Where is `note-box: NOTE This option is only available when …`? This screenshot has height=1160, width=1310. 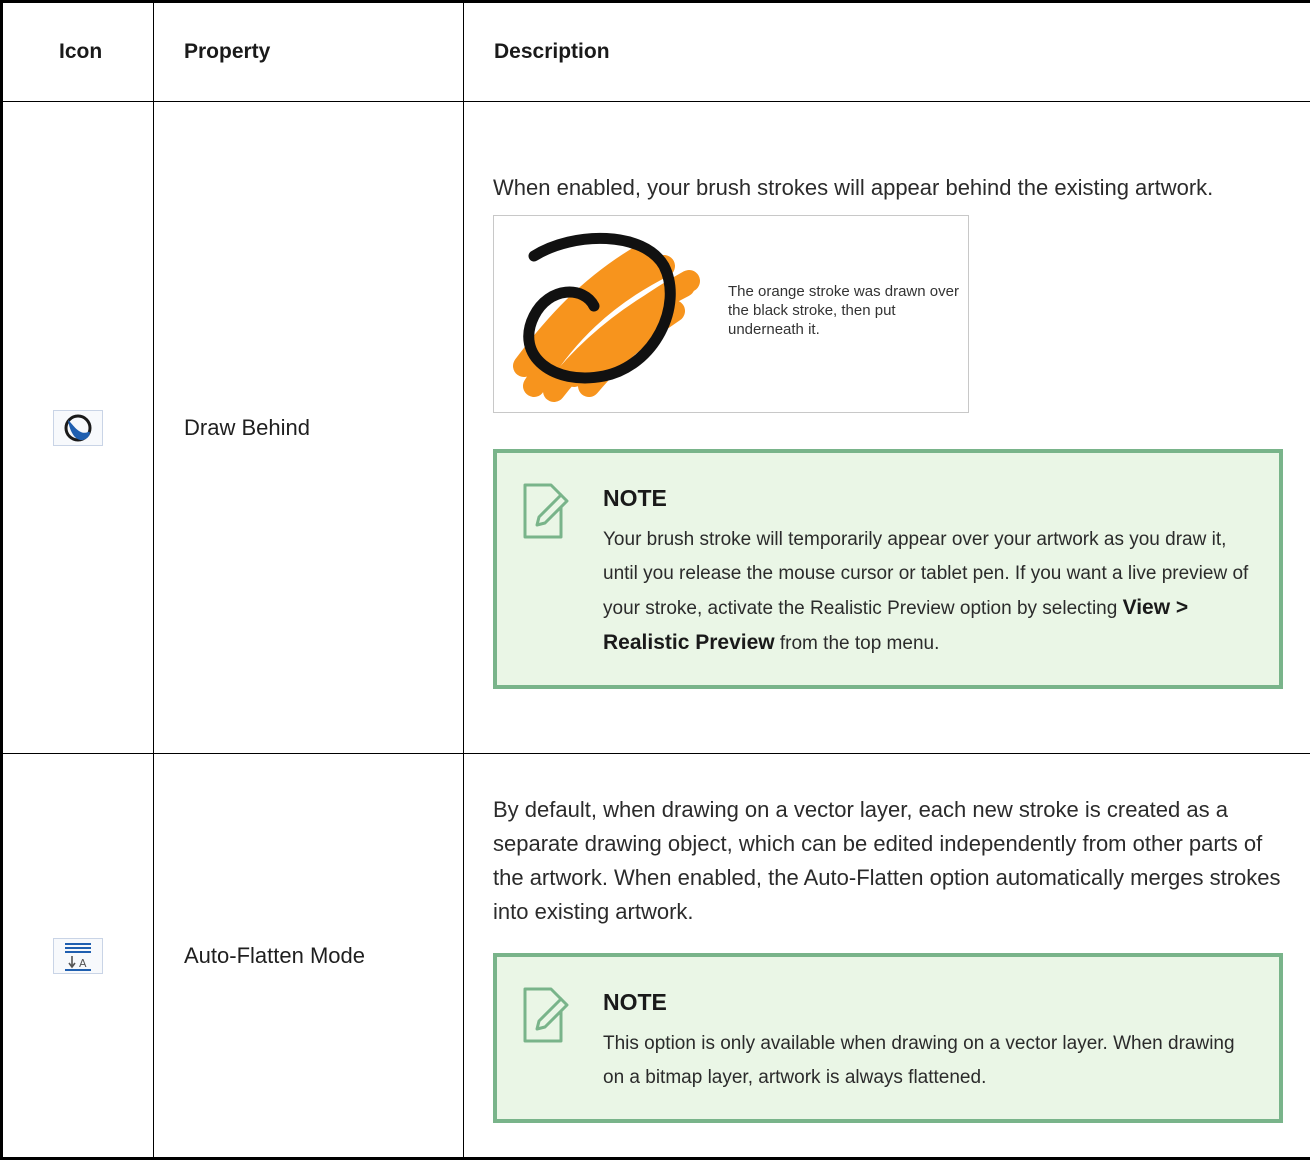 note-box: NOTE This option is only available when … is located at coordinates (888, 1038).